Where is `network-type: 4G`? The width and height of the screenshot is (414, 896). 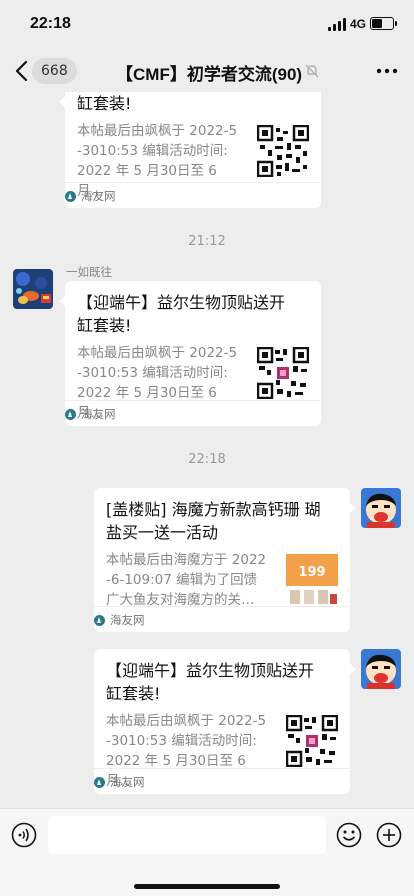
network-type: 4G is located at coordinates (358, 24).